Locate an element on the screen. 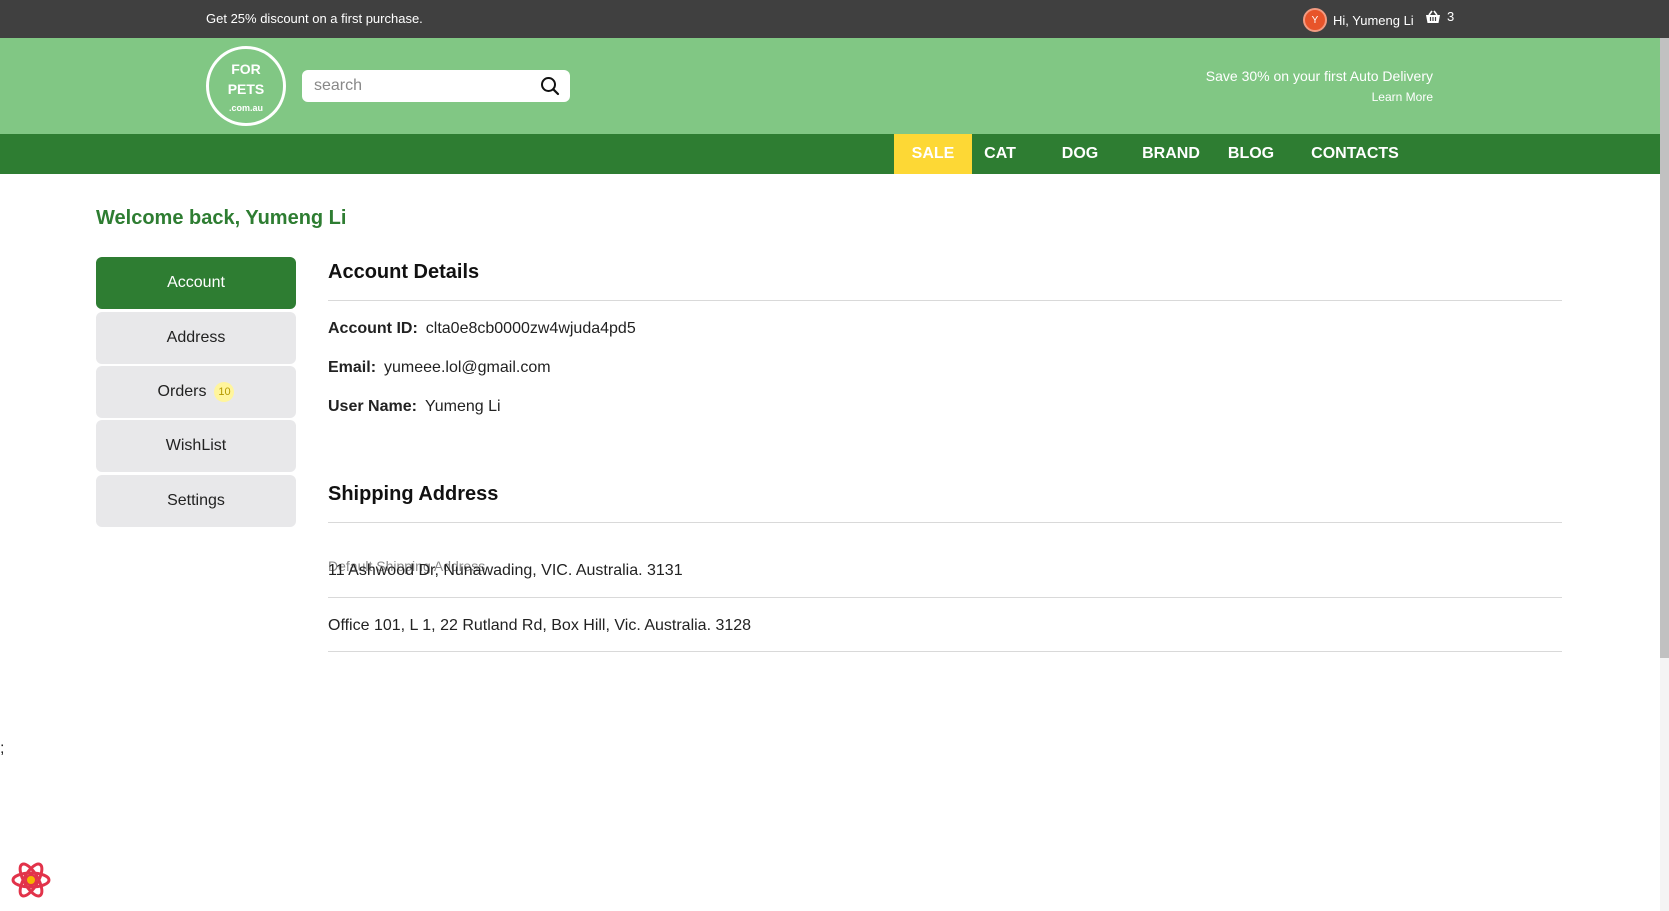 This screenshot has width=1669, height=911. shipping-address-title: Shipping Address is located at coordinates (413, 494).